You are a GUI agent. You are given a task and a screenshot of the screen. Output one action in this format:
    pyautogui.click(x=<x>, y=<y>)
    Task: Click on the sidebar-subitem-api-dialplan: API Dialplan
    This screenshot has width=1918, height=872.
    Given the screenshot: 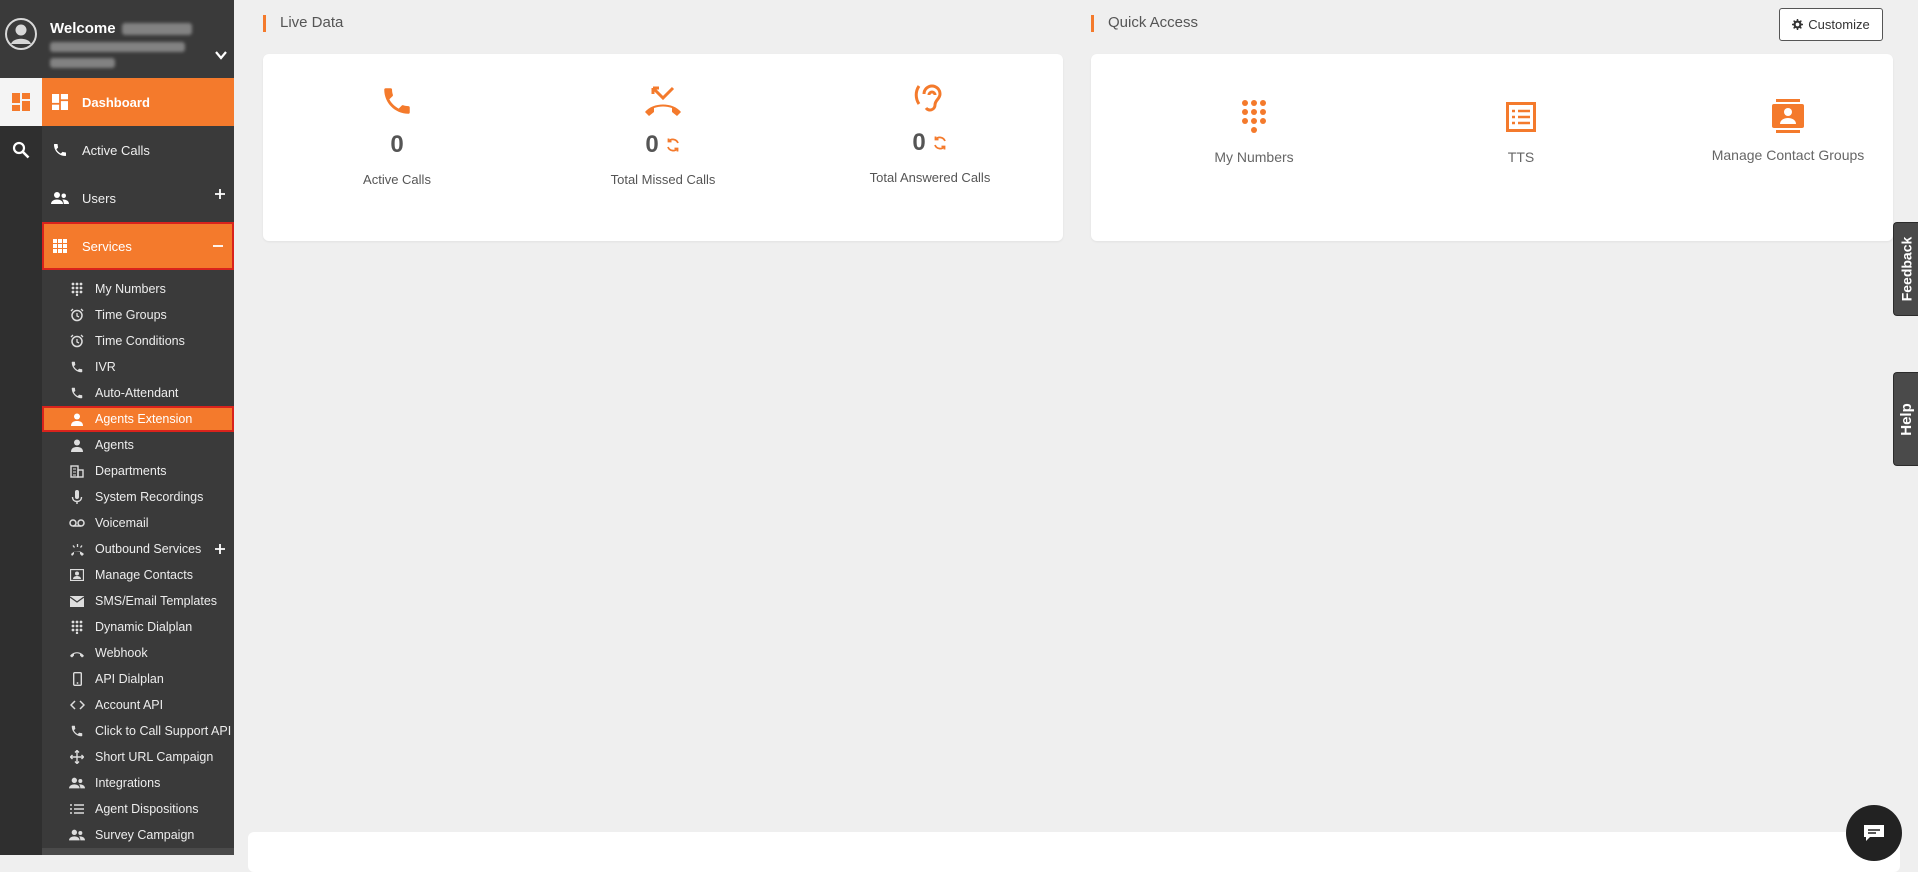 What is the action you would take?
    pyautogui.click(x=138, y=679)
    